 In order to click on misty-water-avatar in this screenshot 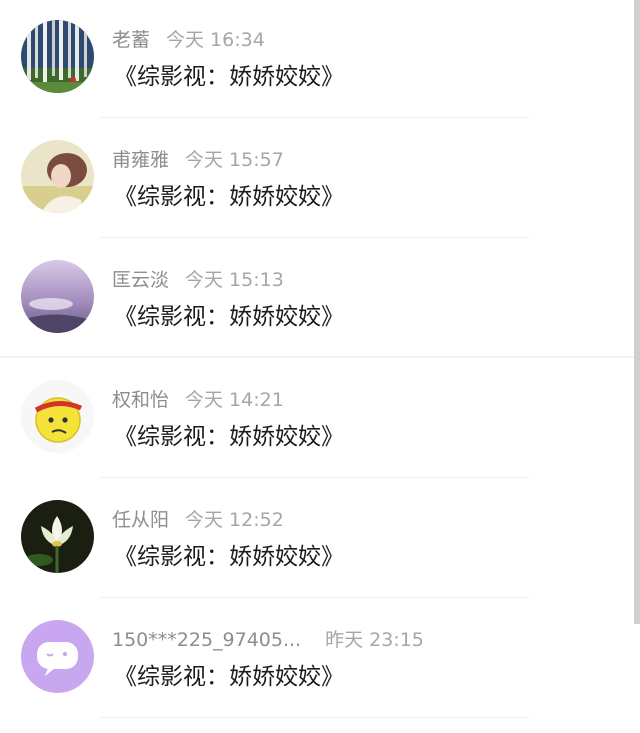, I will do `click(57, 296)`.